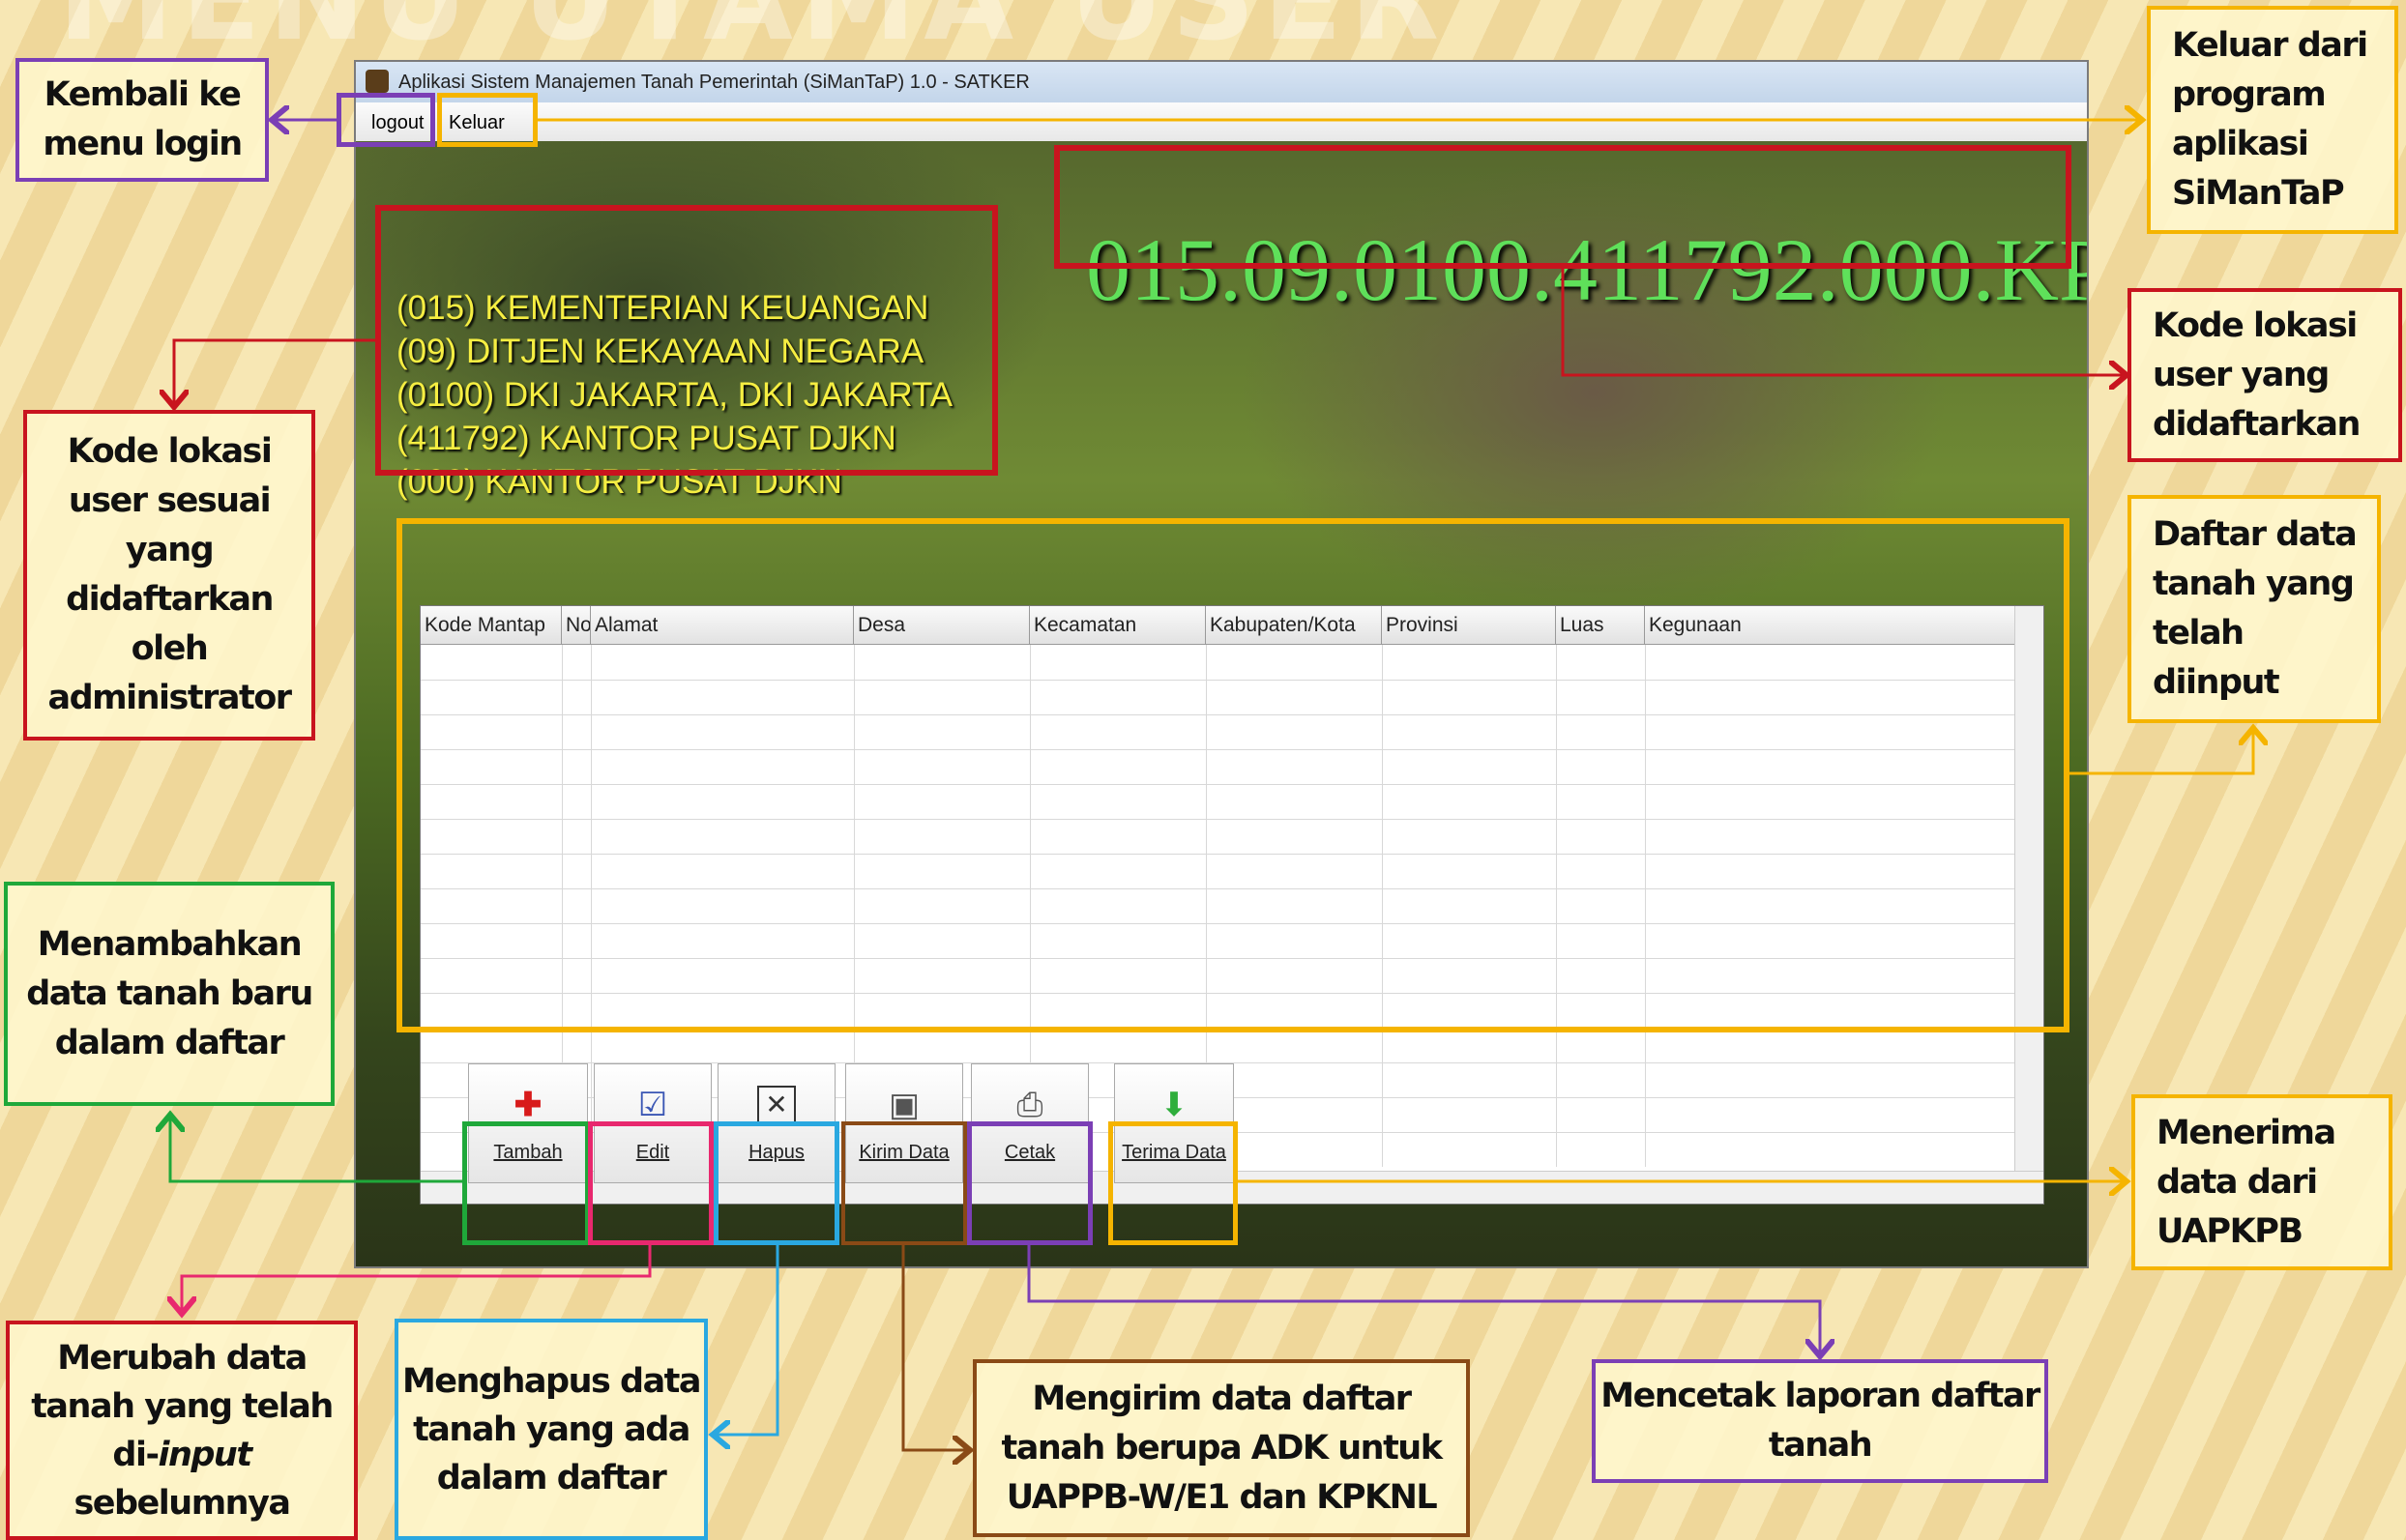 This screenshot has width=2406, height=1540. I want to click on callout-login: Kembali ke menu login, so click(142, 120).